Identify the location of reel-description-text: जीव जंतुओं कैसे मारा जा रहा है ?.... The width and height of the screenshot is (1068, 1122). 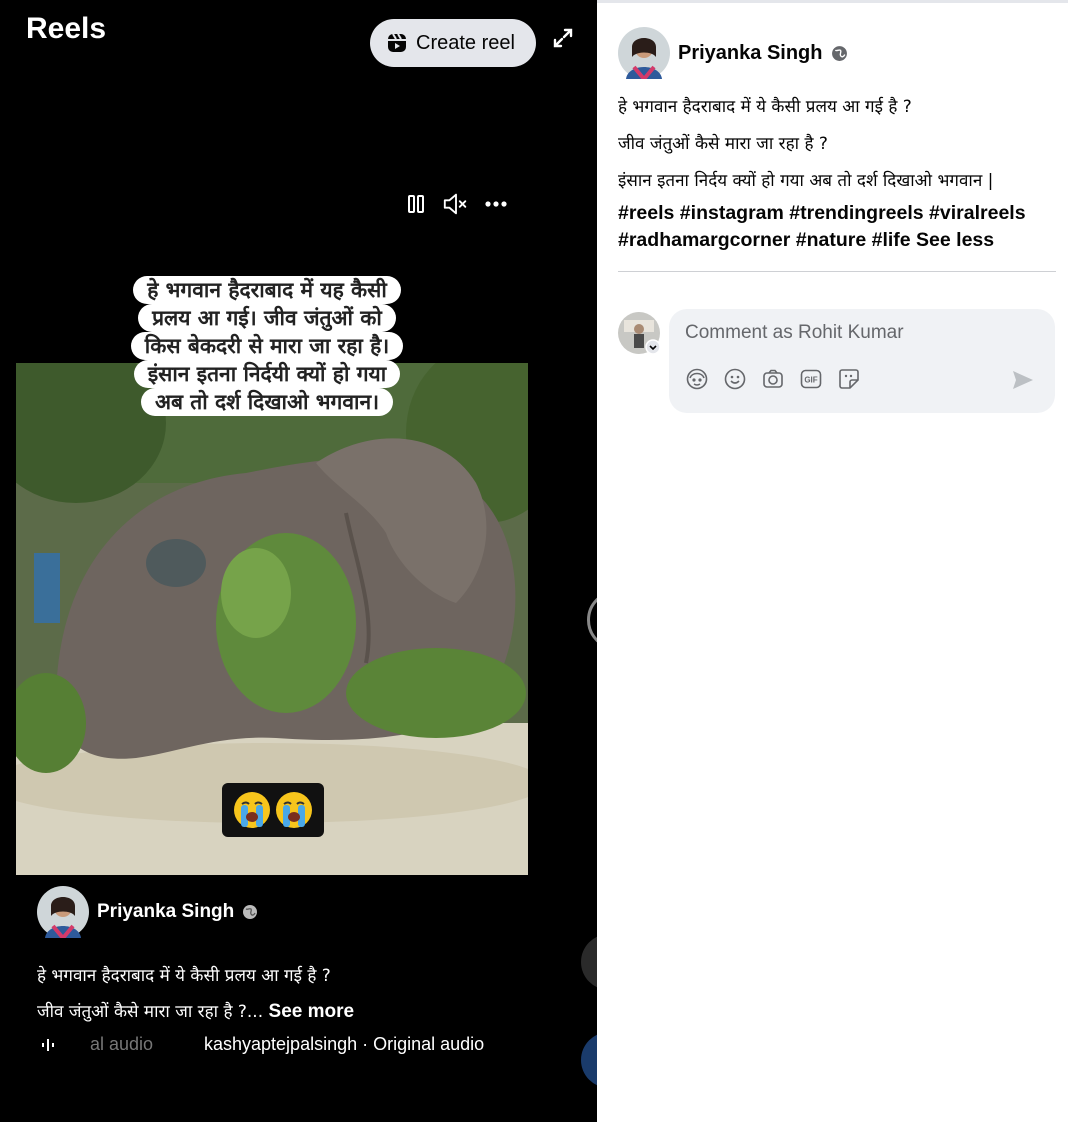
(150, 1012).